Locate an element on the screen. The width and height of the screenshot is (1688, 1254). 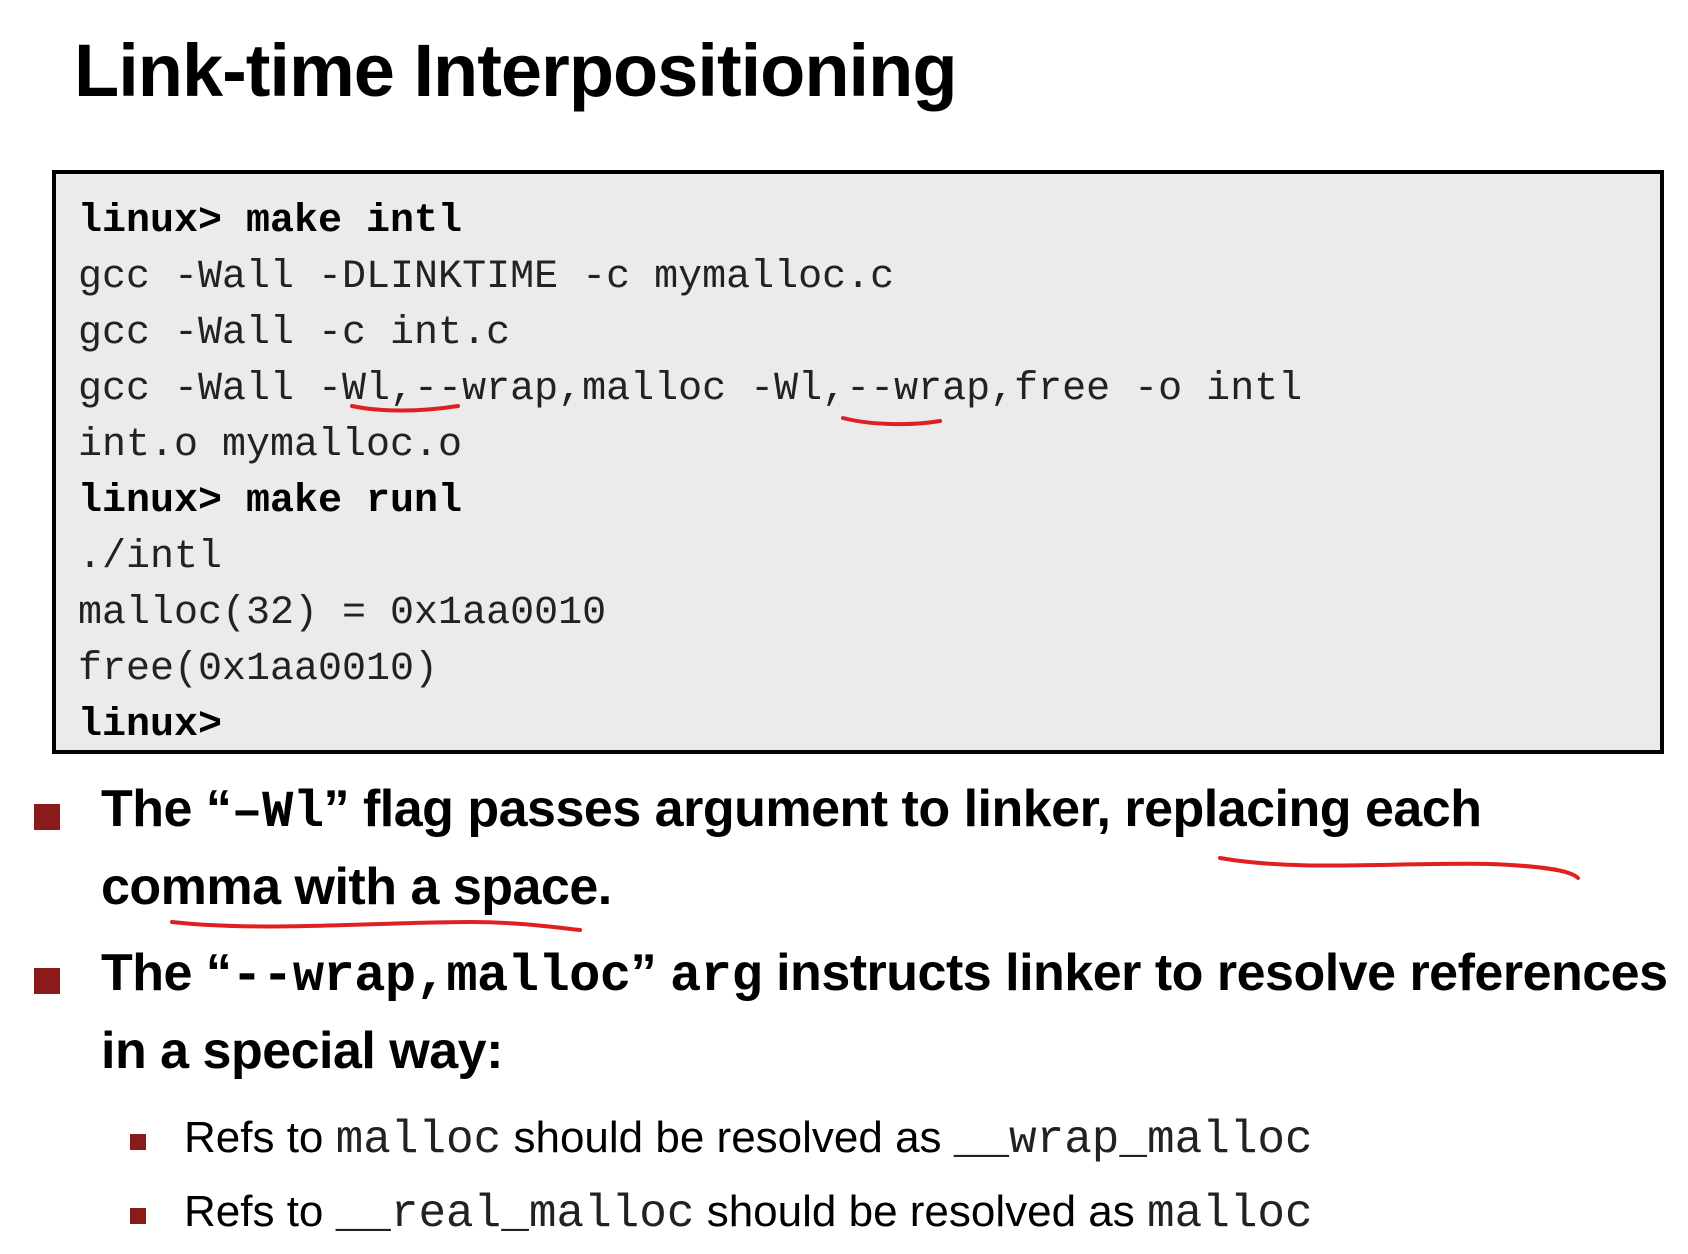
slide-title: Link-time Interpositioning is located at coordinates (516, 70).